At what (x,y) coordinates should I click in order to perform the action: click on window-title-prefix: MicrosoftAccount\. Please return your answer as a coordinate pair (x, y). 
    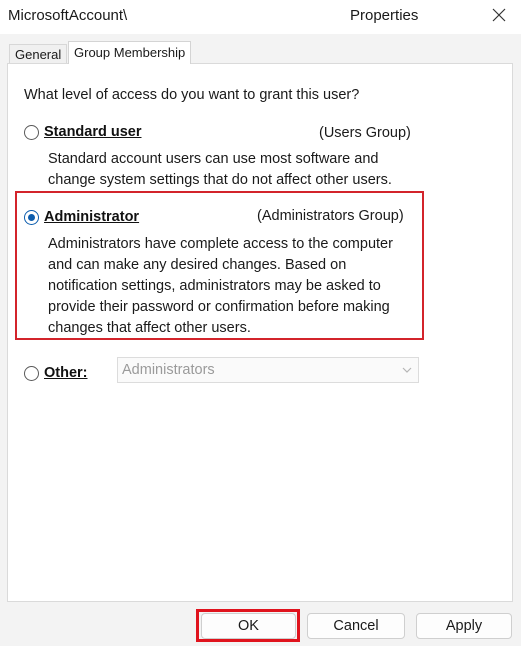
    Looking at the image, I should click on (68, 15).